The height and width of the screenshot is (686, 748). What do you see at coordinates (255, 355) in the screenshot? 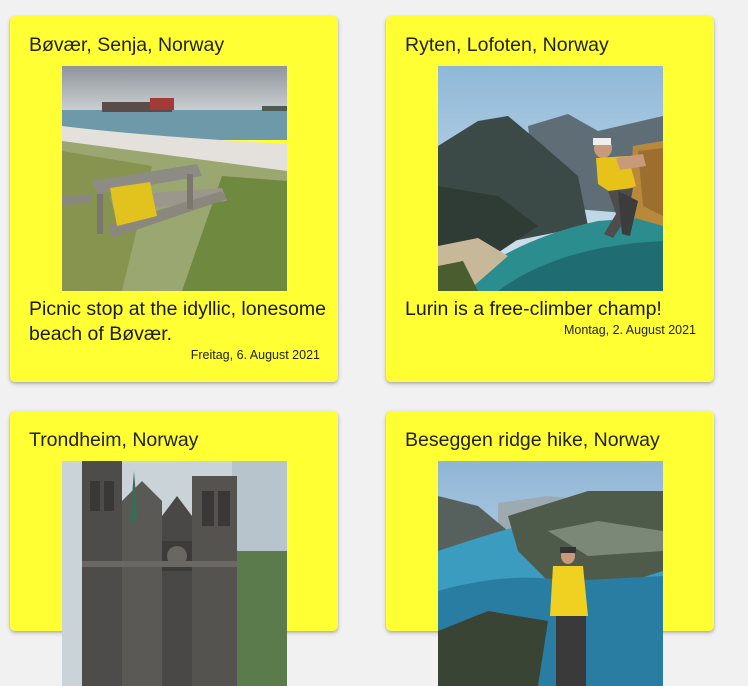
I see `card-date: Freitag, 6. August 2021` at bounding box center [255, 355].